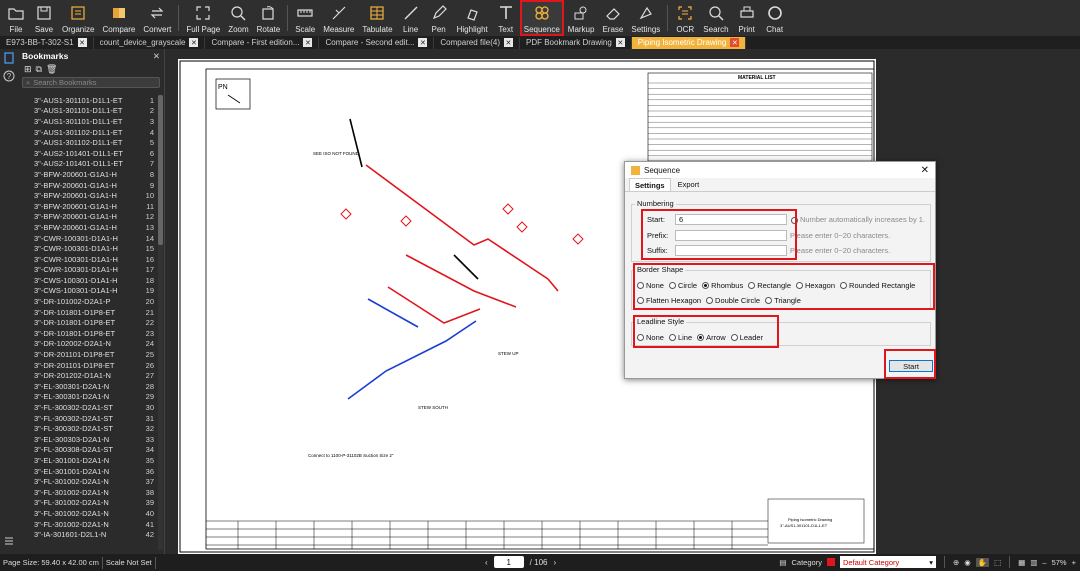 This screenshot has width=1080, height=571. Describe the element at coordinates (1074, 562) in the screenshot. I see `zoom-in-plus-icon: +` at that location.